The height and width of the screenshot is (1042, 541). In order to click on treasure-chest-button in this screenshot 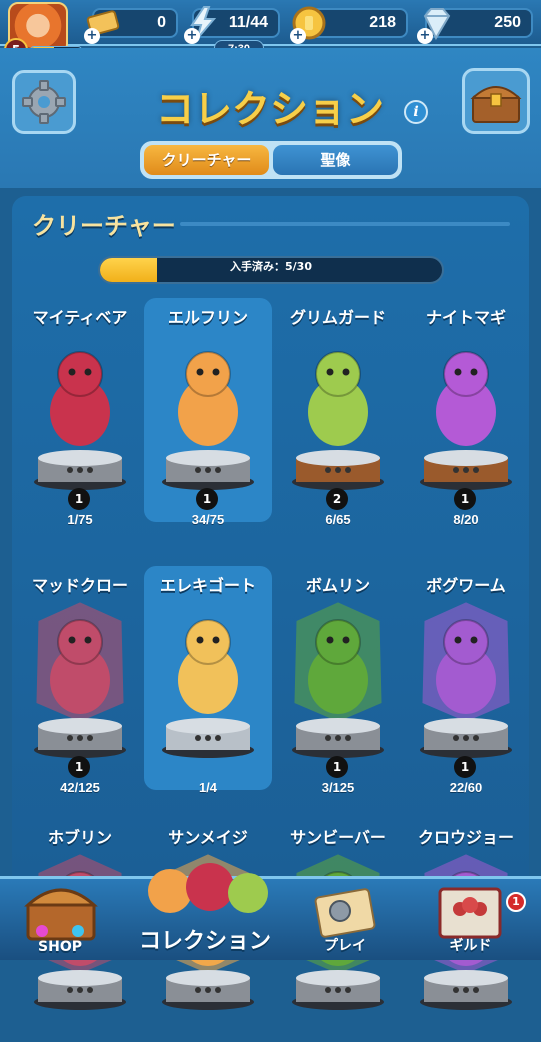, I will do `click(496, 101)`.